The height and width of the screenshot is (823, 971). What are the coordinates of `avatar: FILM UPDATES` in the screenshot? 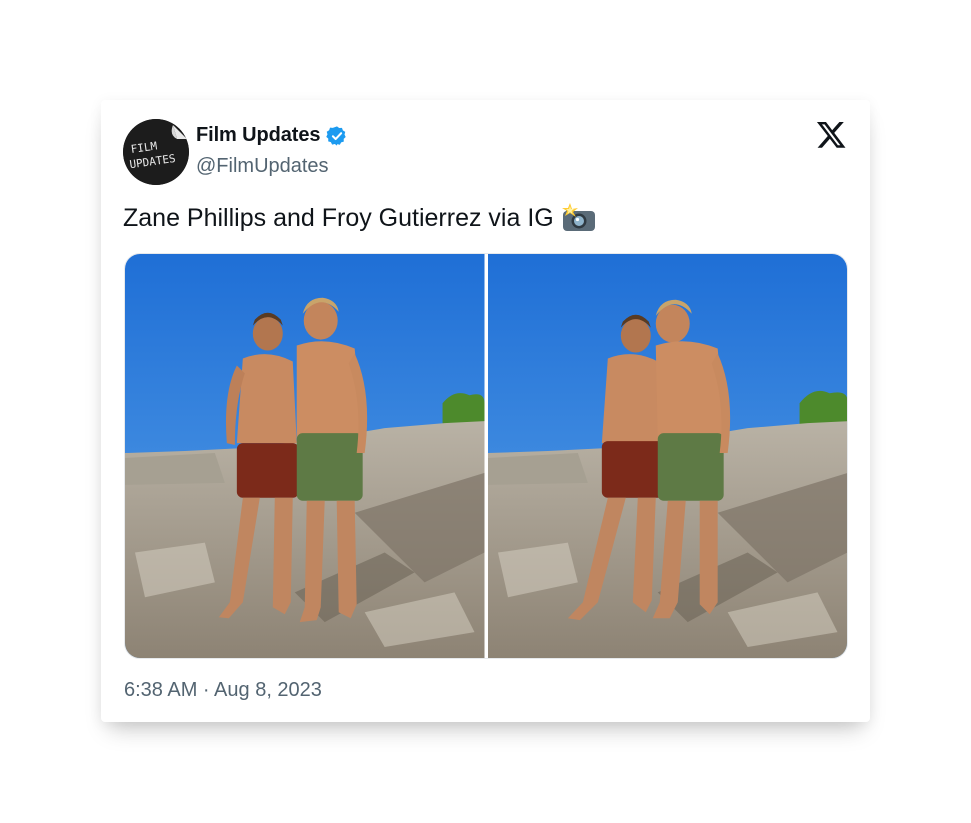 It's located at (156, 152).